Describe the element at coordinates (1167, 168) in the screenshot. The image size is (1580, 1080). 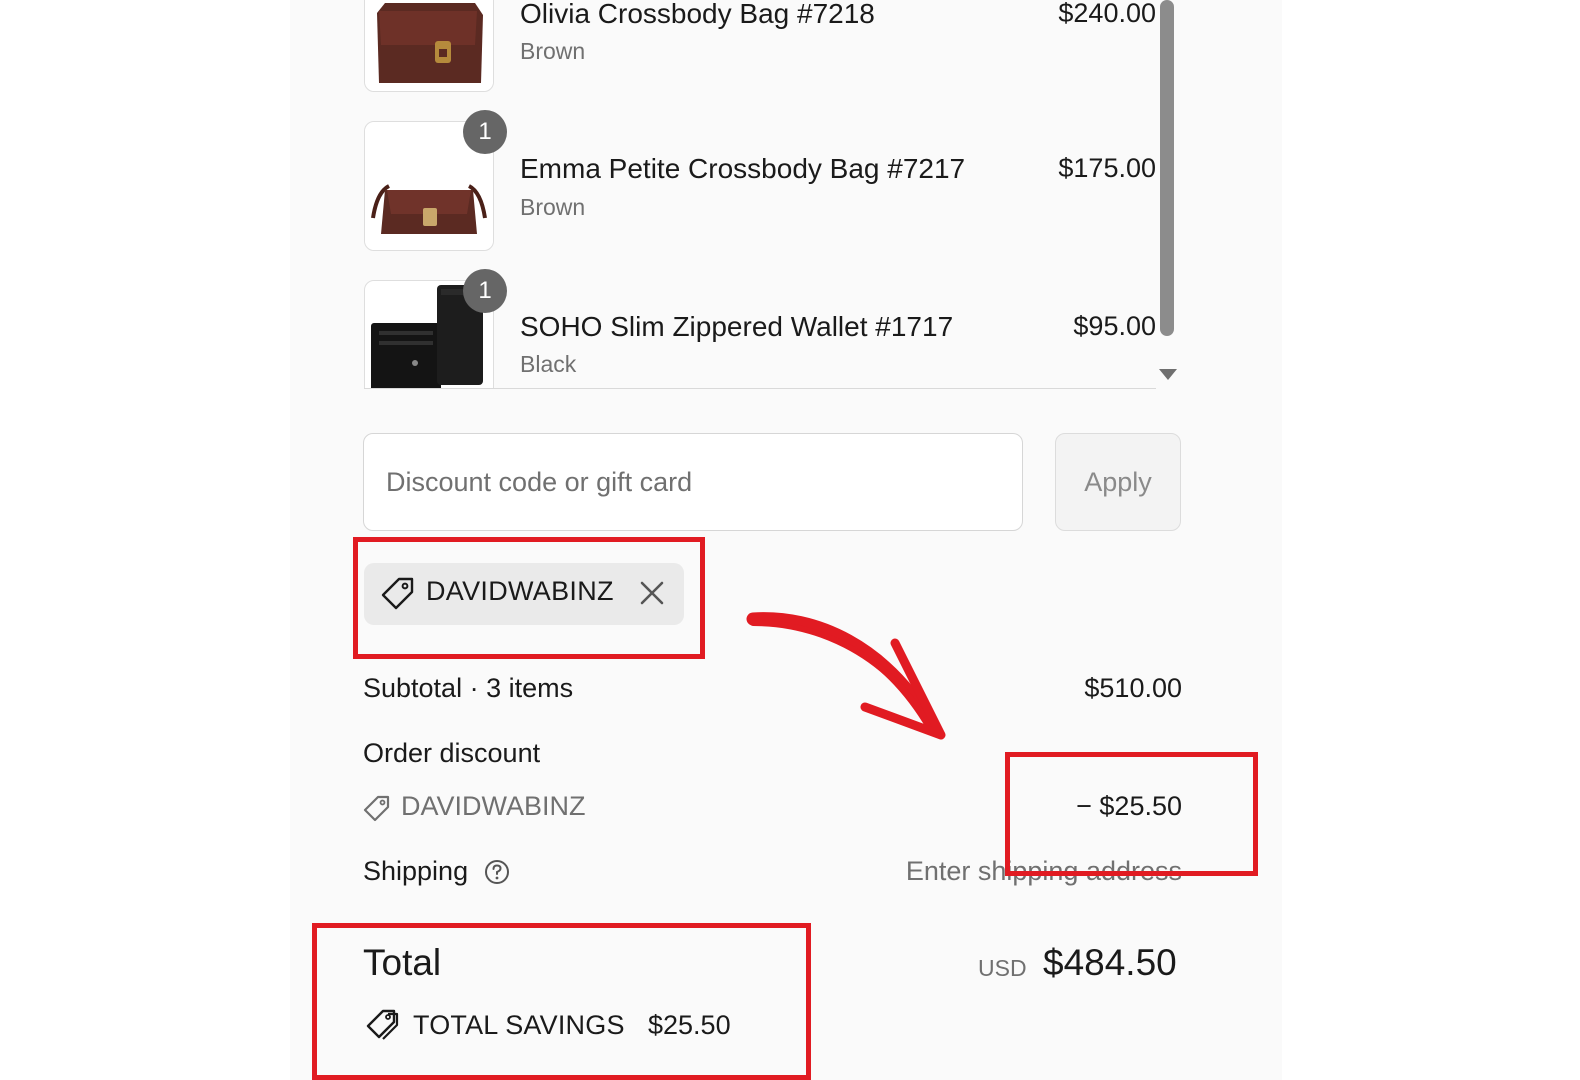
I see `items-scrollbar` at that location.